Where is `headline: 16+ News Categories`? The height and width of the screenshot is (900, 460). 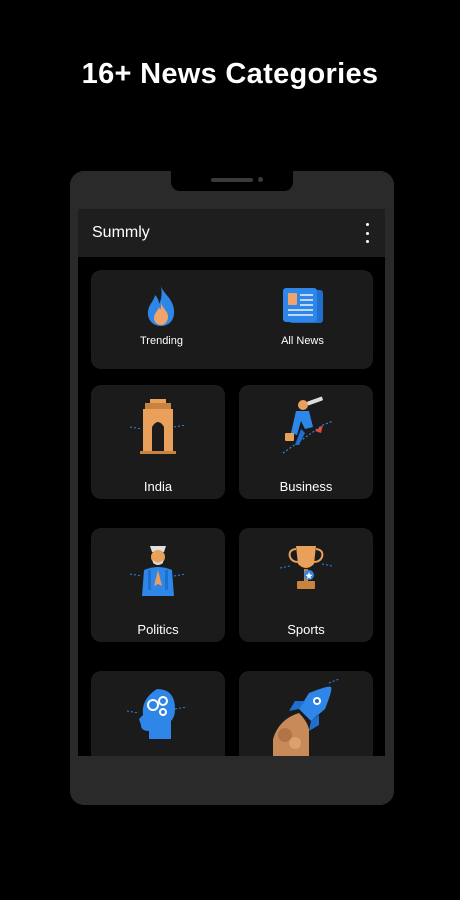
headline: 16+ News Categories is located at coordinates (230, 74).